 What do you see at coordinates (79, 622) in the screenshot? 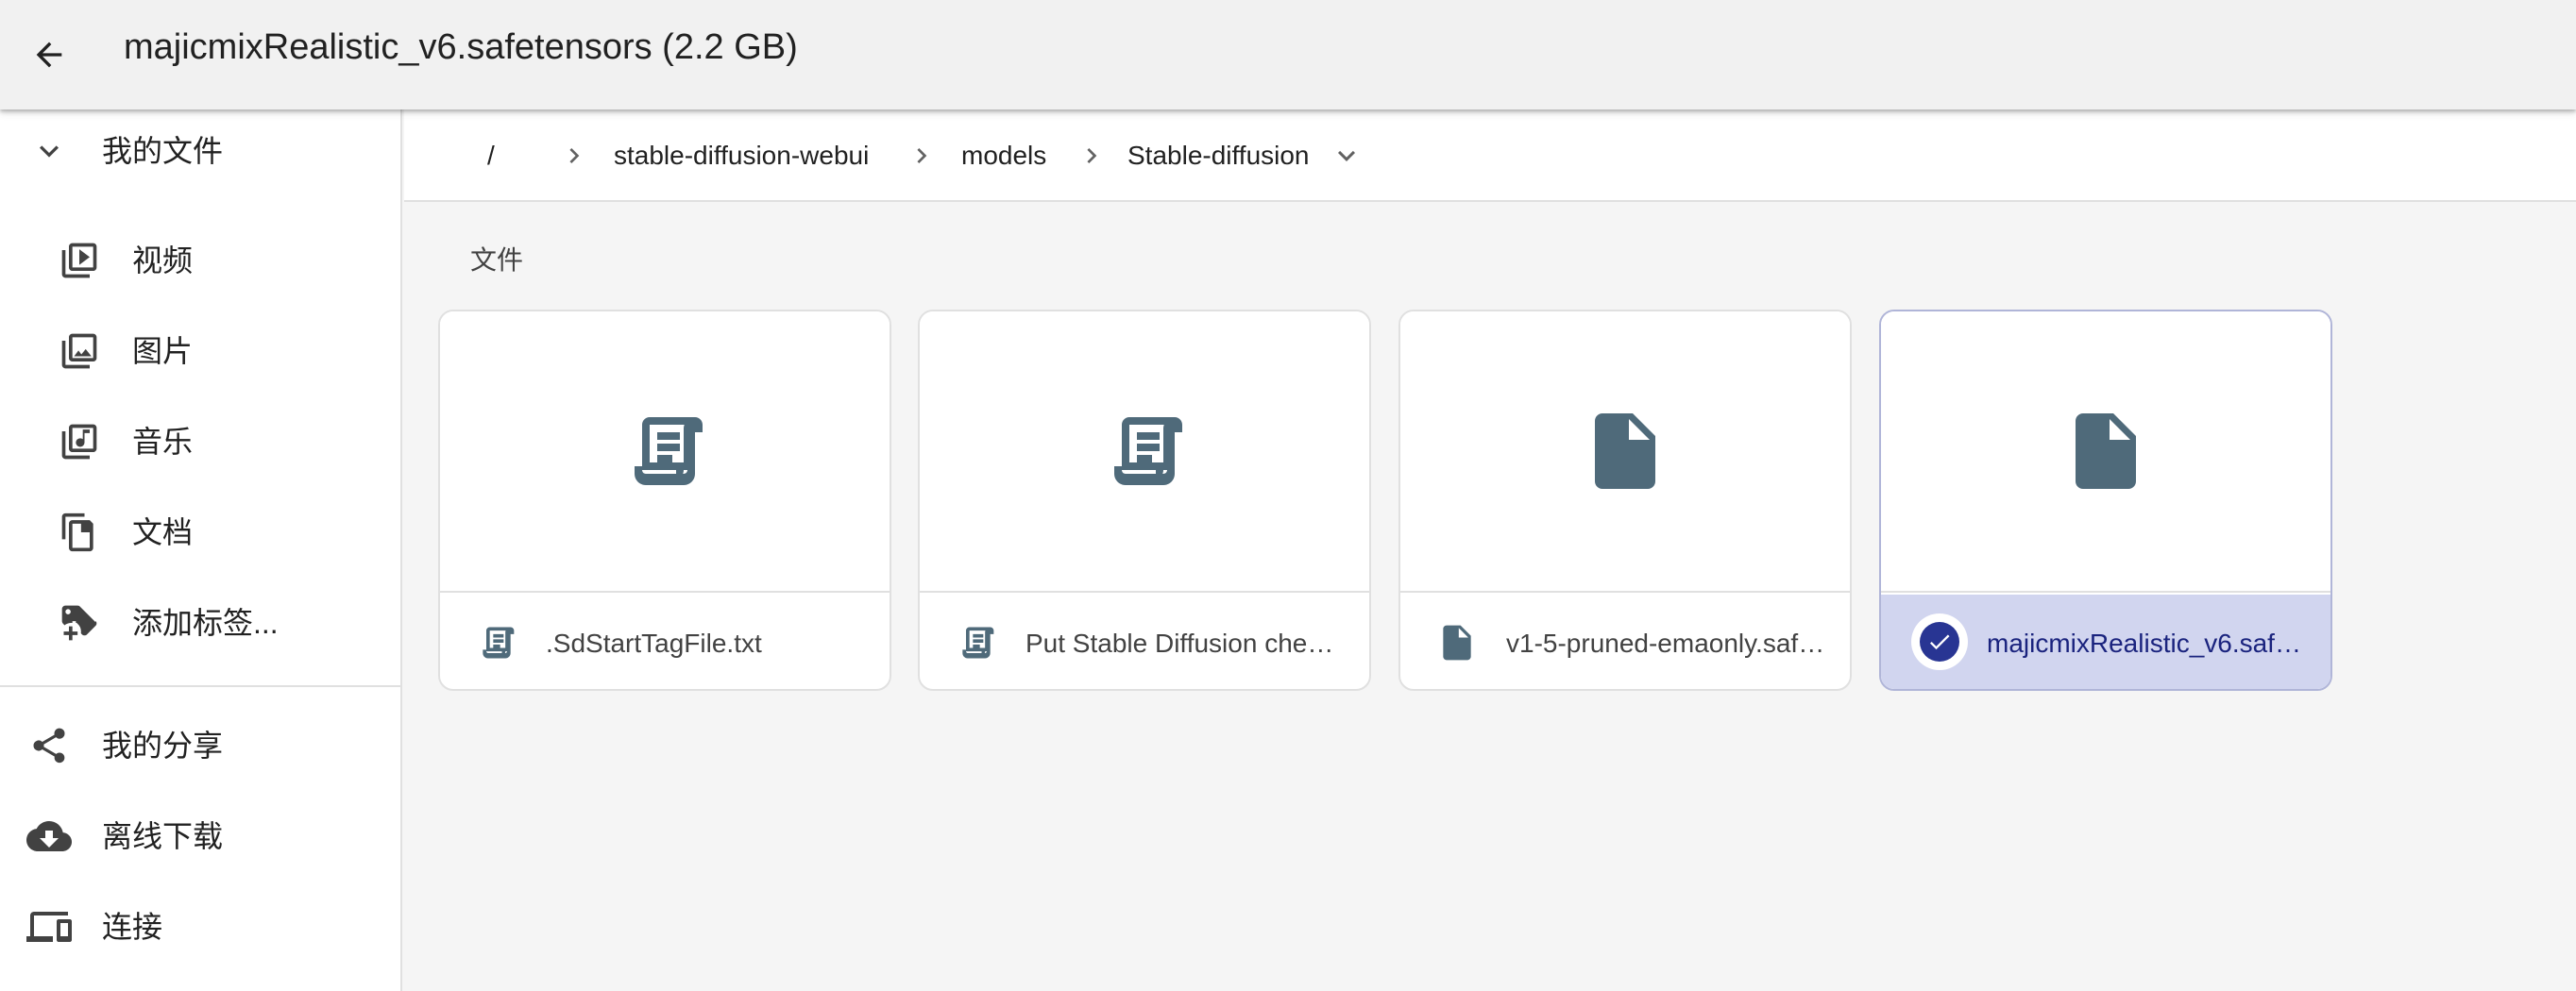
I see `add-tag-icon` at bounding box center [79, 622].